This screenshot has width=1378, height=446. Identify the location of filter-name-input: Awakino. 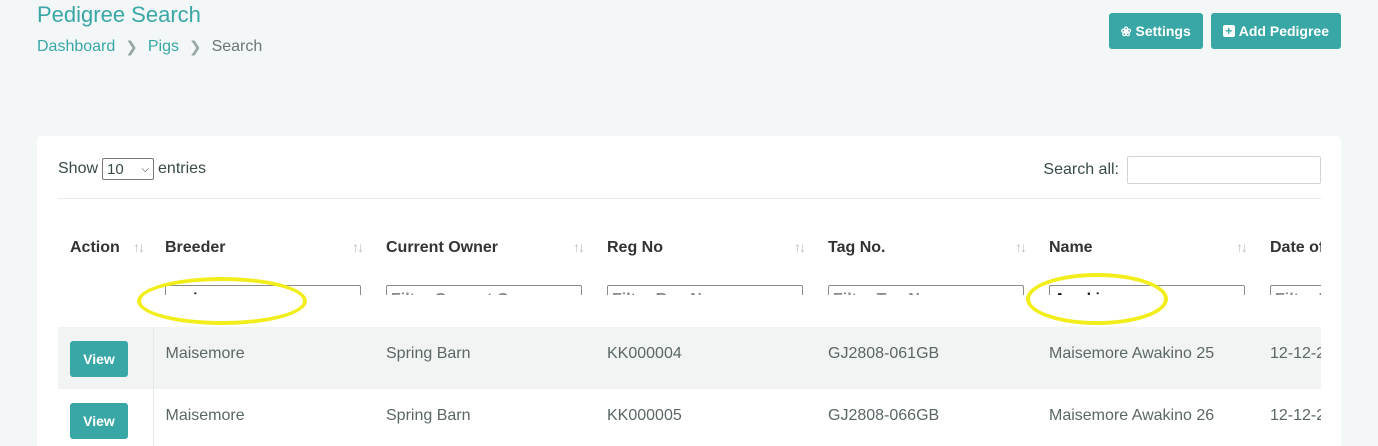
(1147, 290).